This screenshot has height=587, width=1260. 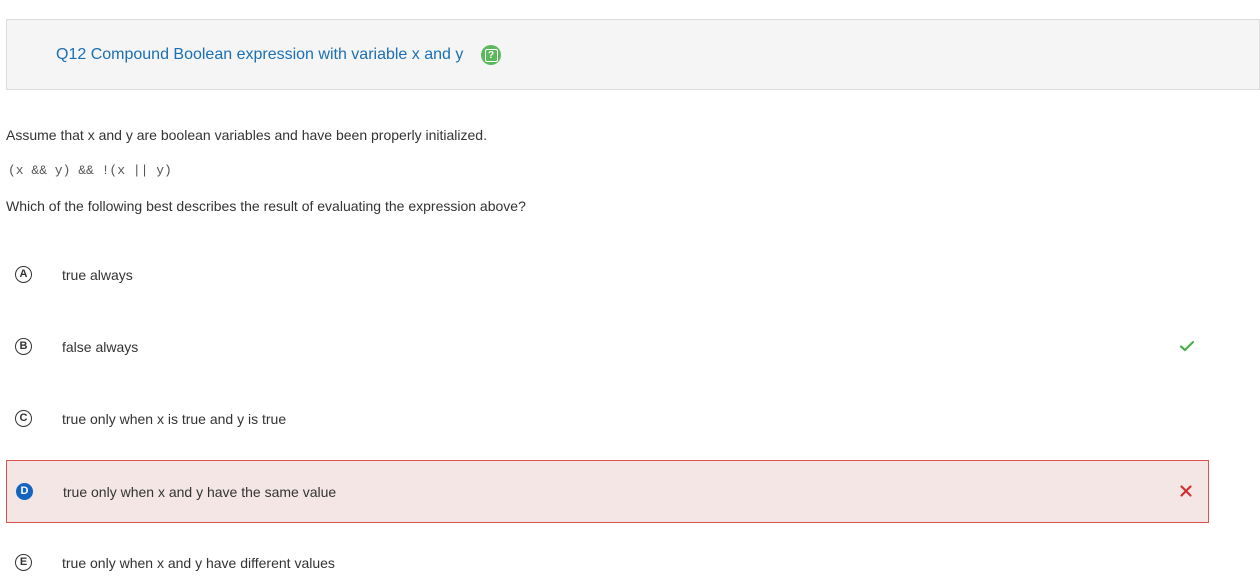 What do you see at coordinates (23, 562) in the screenshot?
I see `choice-letter-e: E` at bounding box center [23, 562].